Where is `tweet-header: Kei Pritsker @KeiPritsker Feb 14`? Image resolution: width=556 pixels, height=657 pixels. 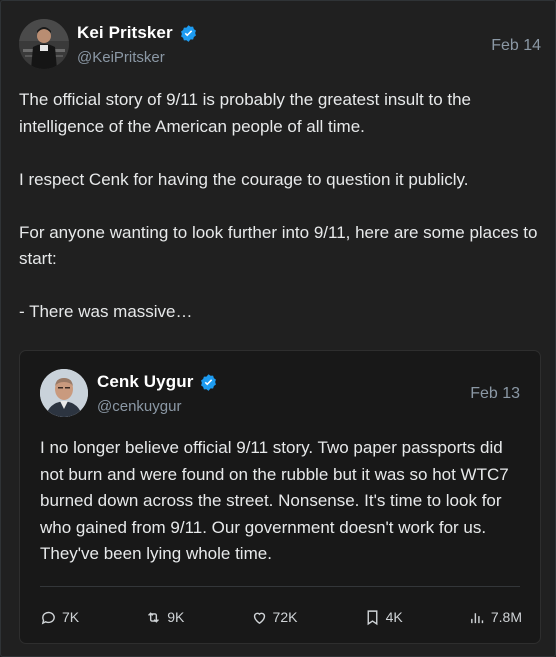 tweet-header: Kei Pritsker @KeiPritsker Feb 14 is located at coordinates (280, 45).